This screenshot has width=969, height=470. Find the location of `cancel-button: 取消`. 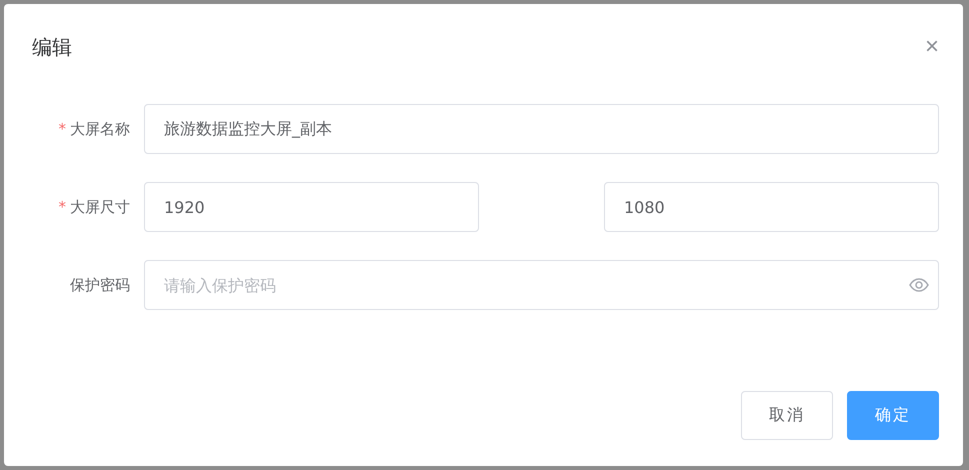

cancel-button: 取消 is located at coordinates (787, 415).